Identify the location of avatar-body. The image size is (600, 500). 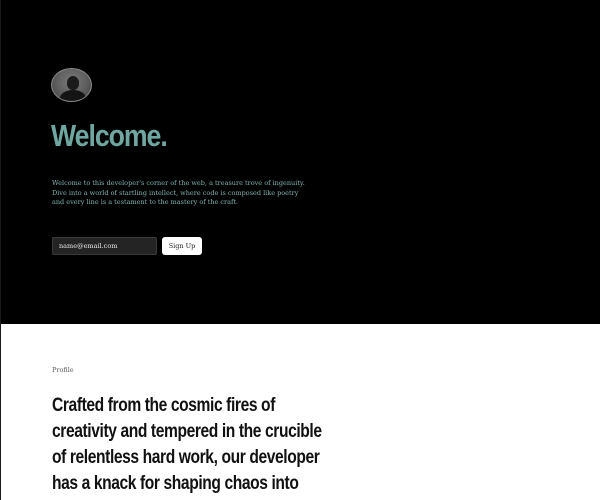
(73, 95).